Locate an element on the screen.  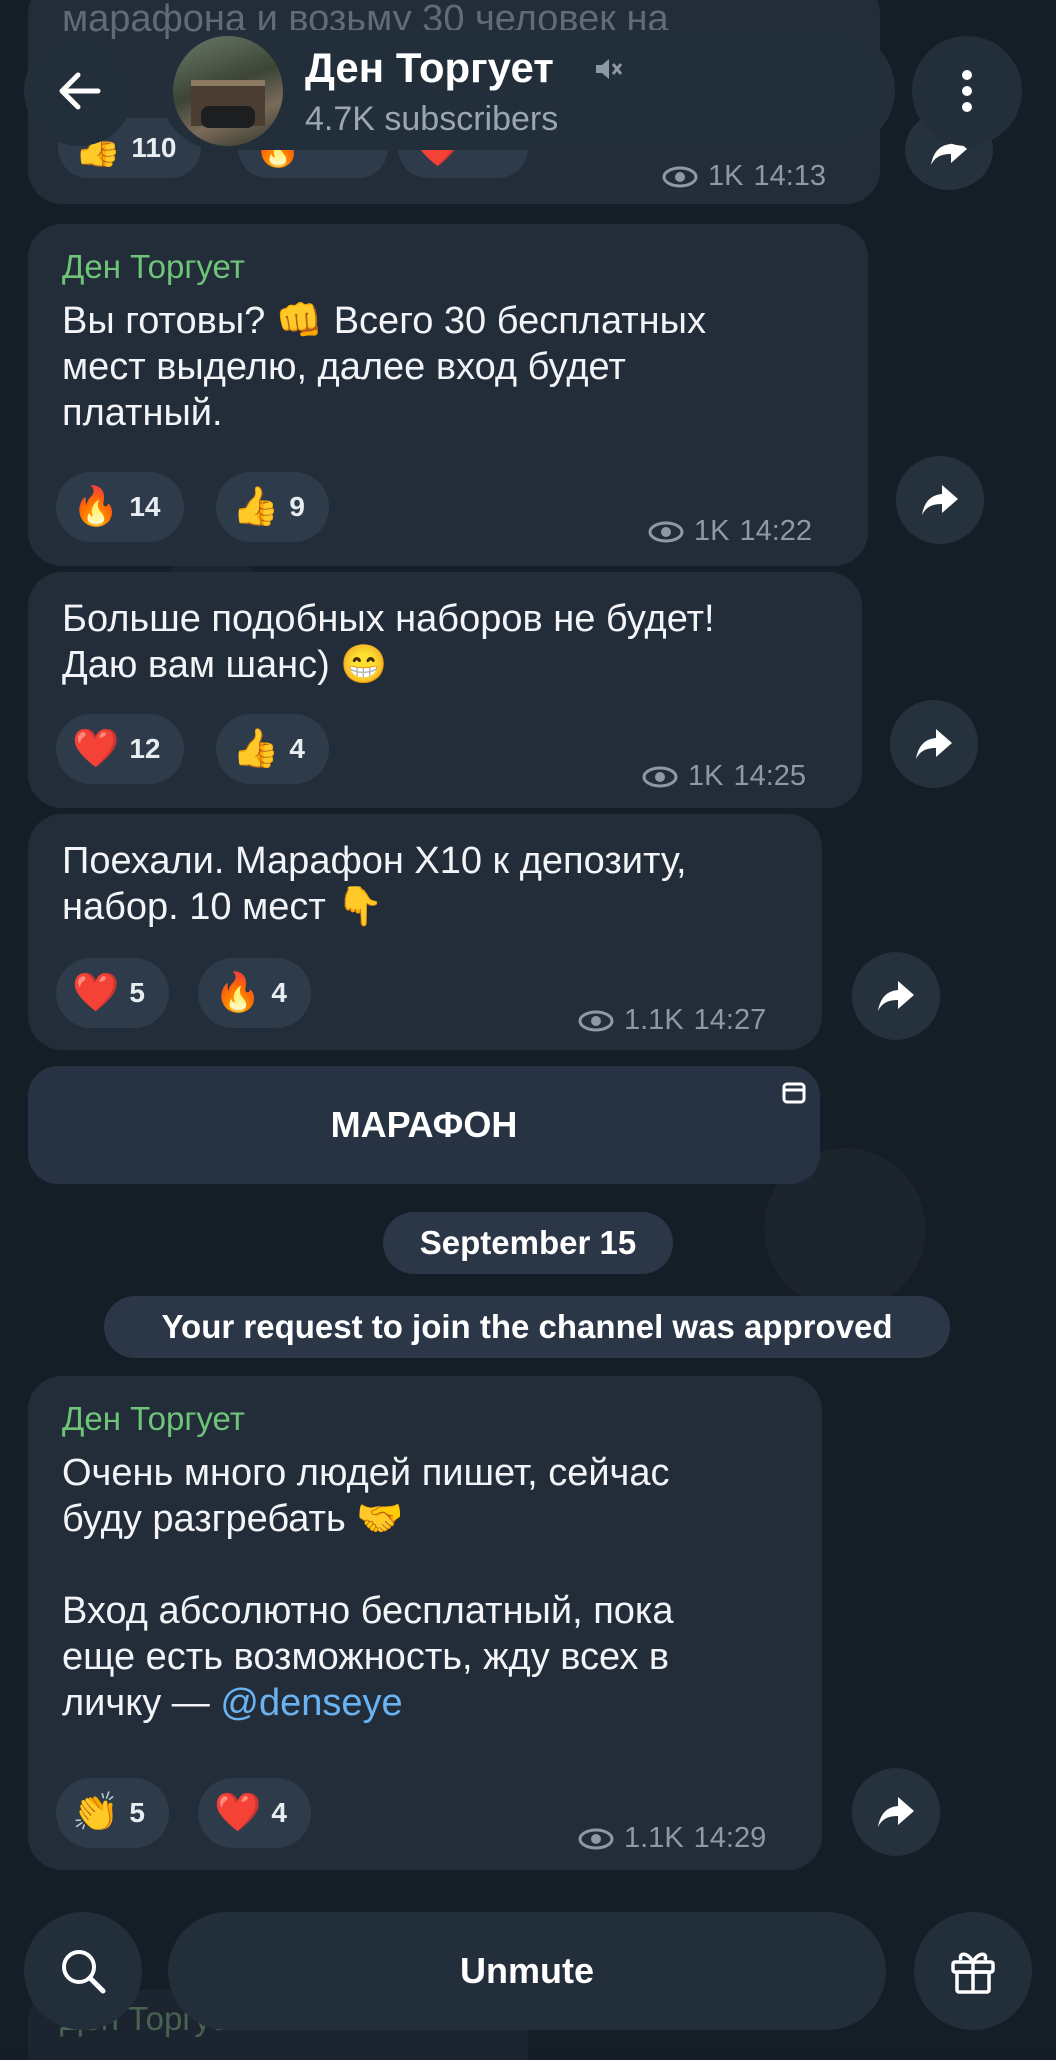
search-icon is located at coordinates (84, 1972).